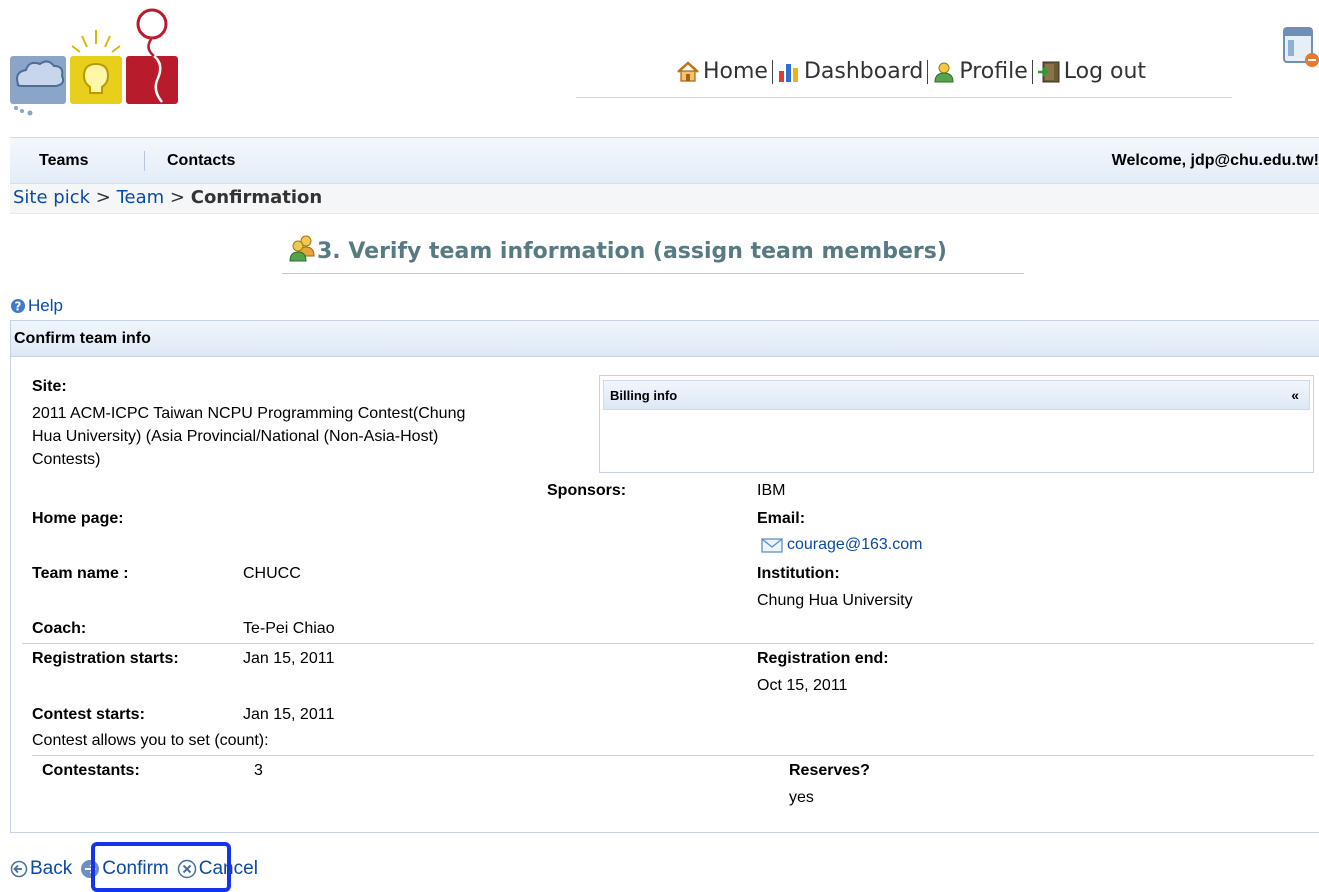  What do you see at coordinates (258, 770) in the screenshot?
I see `contestants-value: 3` at bounding box center [258, 770].